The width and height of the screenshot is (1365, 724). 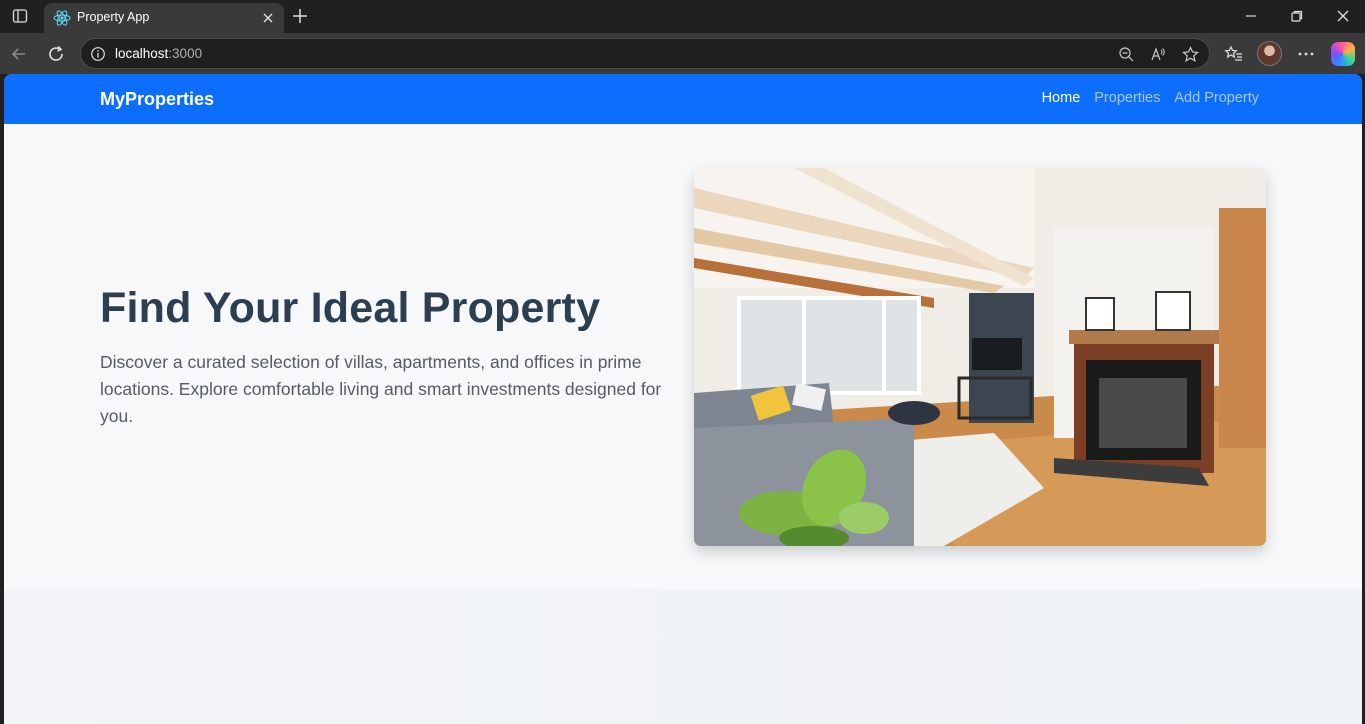 What do you see at coordinates (1234, 54) in the screenshot?
I see `favorites-icon` at bounding box center [1234, 54].